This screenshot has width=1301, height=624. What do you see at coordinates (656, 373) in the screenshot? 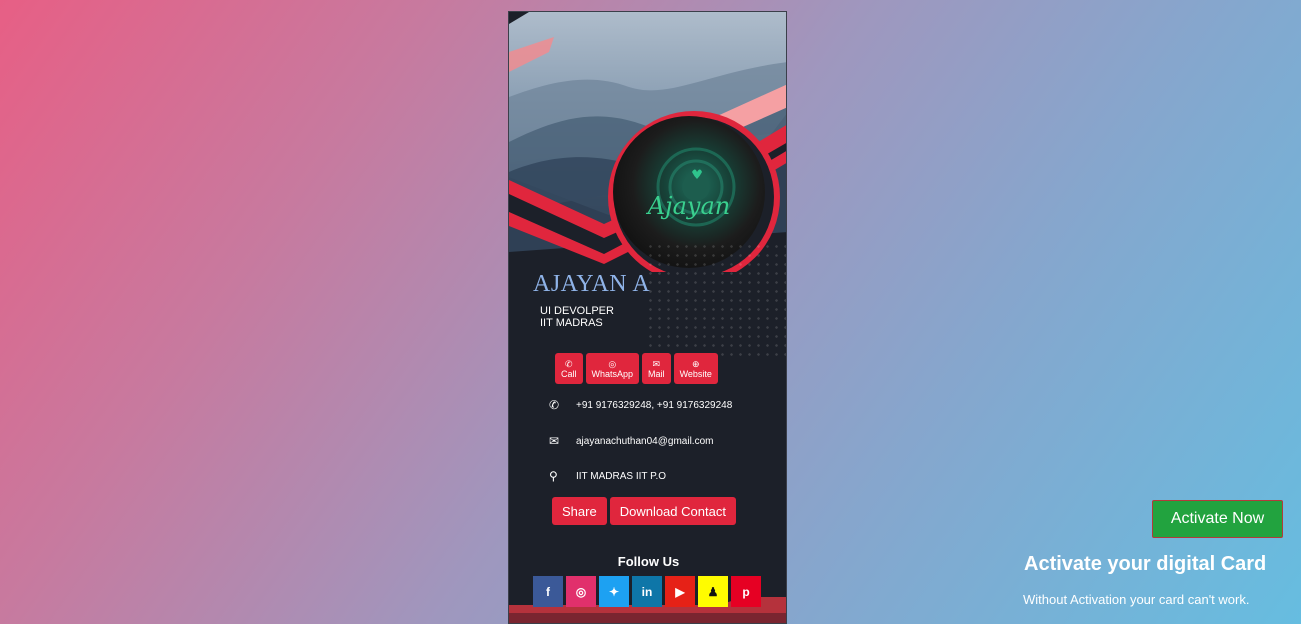
I see `mail-label: Mail` at bounding box center [656, 373].